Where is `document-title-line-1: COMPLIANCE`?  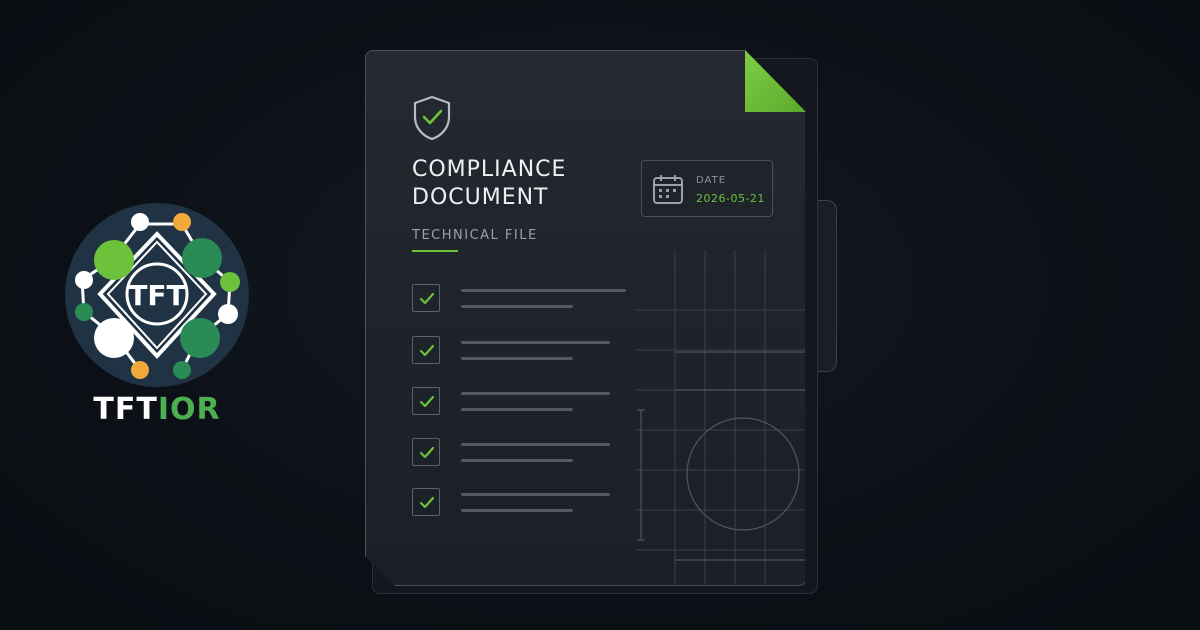 document-title-line-1: COMPLIANCE is located at coordinates (489, 169).